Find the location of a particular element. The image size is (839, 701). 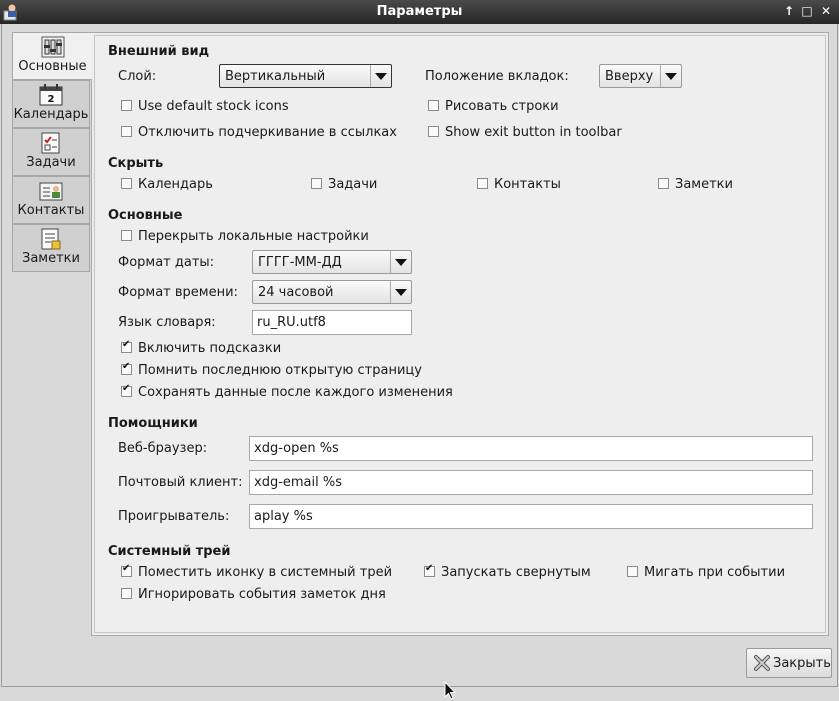

checkbox-label: Заметки is located at coordinates (704, 184).